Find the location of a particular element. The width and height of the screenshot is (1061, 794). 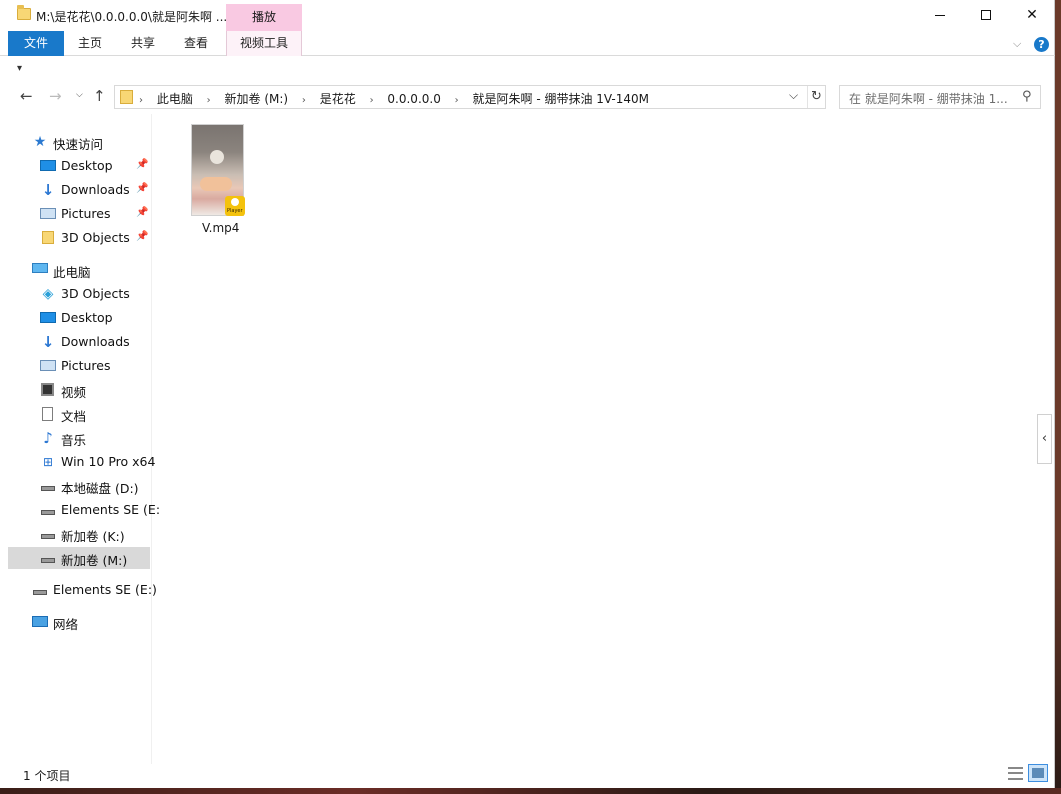

sidebar-item-documents: 文档 is located at coordinates (79, 414).